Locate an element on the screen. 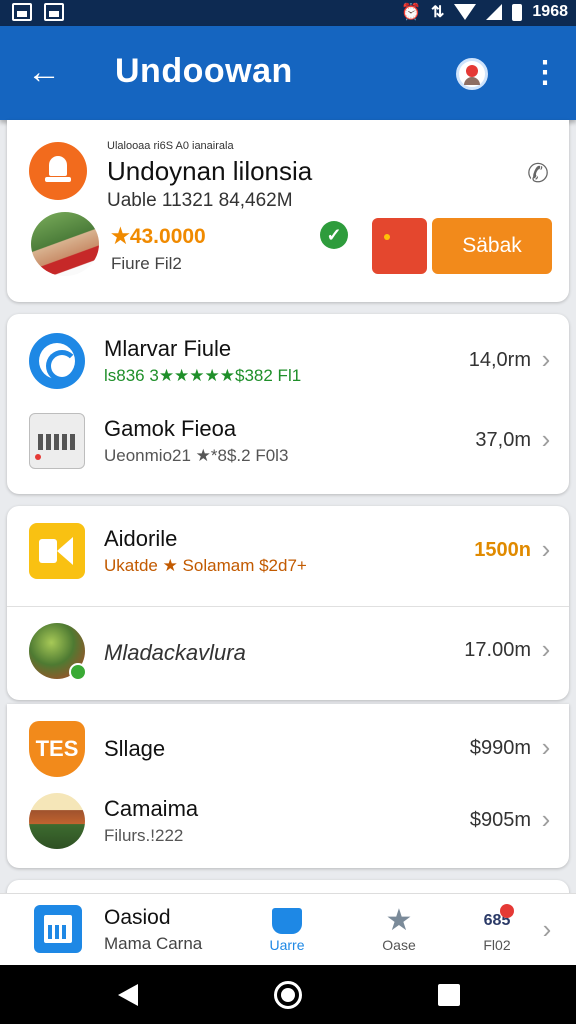 The image size is (576, 1024). signal-icon is located at coordinates (494, 12).